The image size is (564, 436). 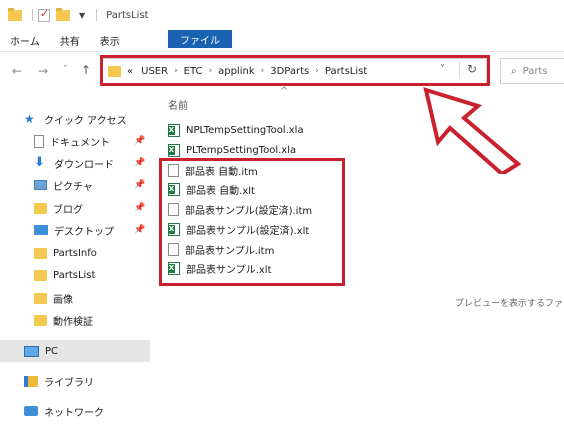 I want to click on nav-item-images: 画像, so click(x=75, y=298).